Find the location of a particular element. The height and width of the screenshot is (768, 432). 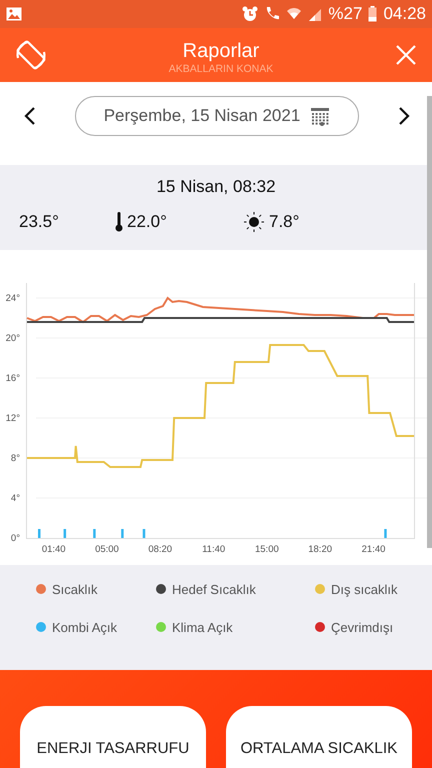

reading-time: 15 Nisan, 08:32 is located at coordinates (216, 187).